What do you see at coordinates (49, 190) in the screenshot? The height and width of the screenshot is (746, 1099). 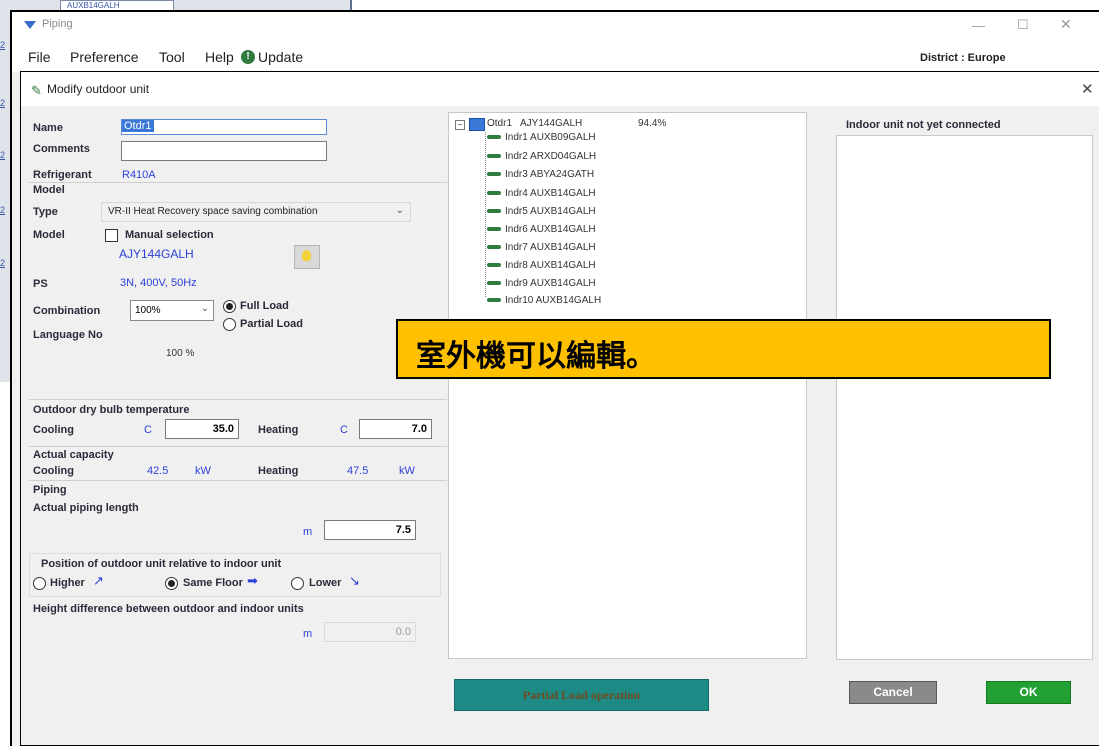 I see `model-section-label: Model` at bounding box center [49, 190].